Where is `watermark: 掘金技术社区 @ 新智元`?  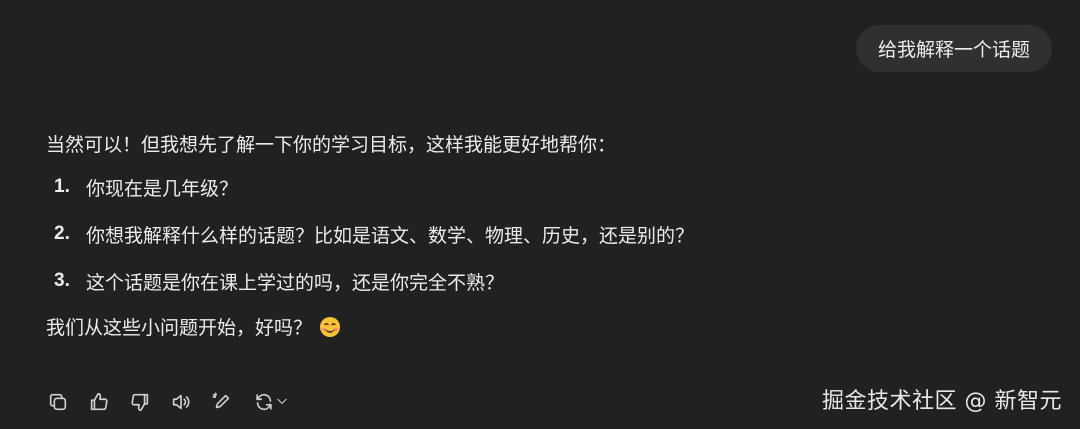
watermark: 掘金技术社区 @ 新智元 is located at coordinates (942, 401).